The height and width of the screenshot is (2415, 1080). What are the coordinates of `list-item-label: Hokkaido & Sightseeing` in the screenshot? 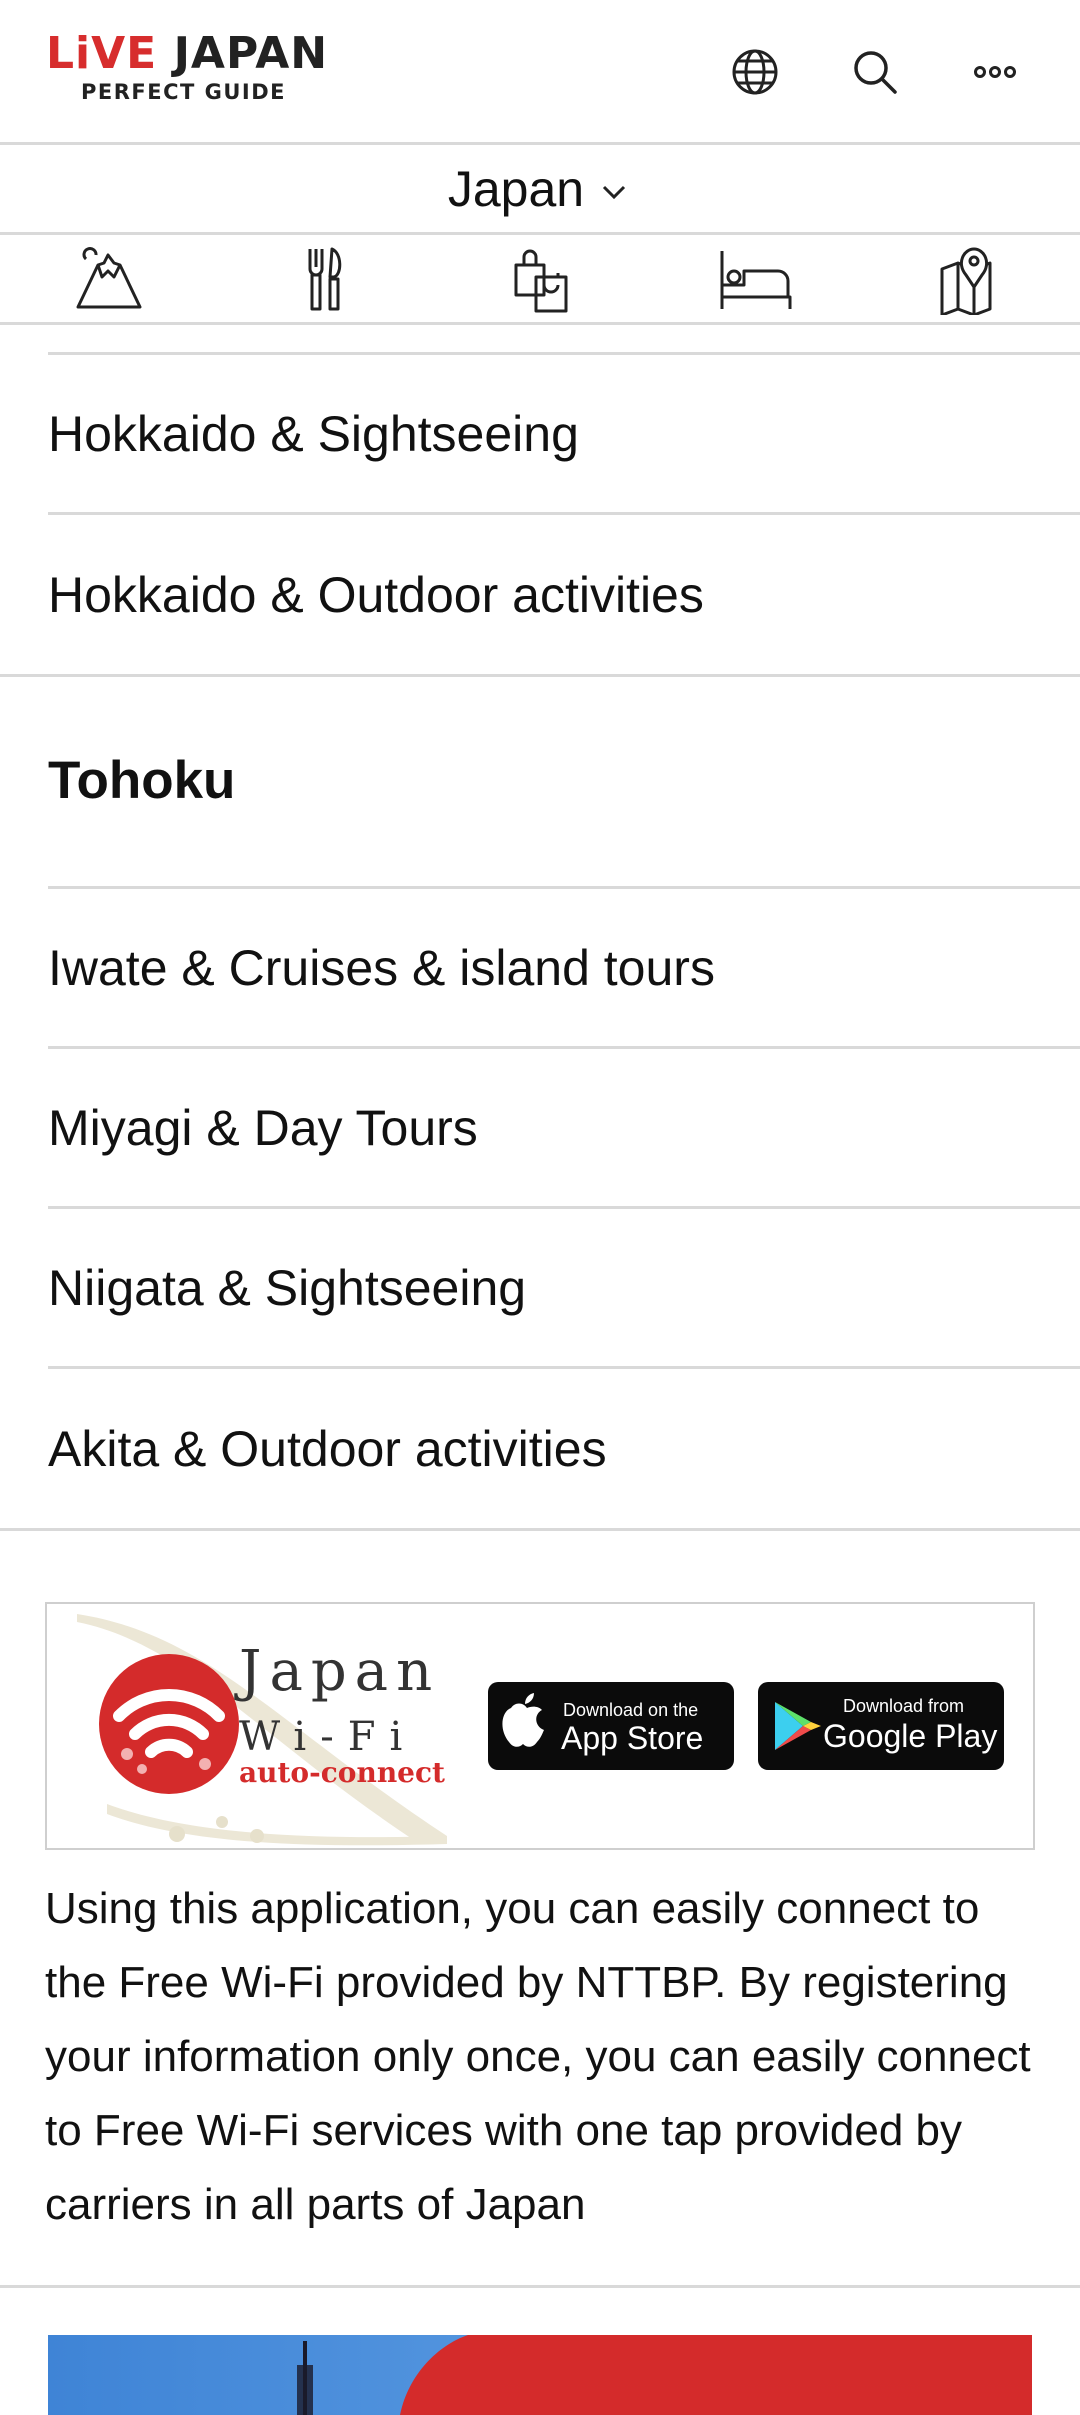 It's located at (313, 433).